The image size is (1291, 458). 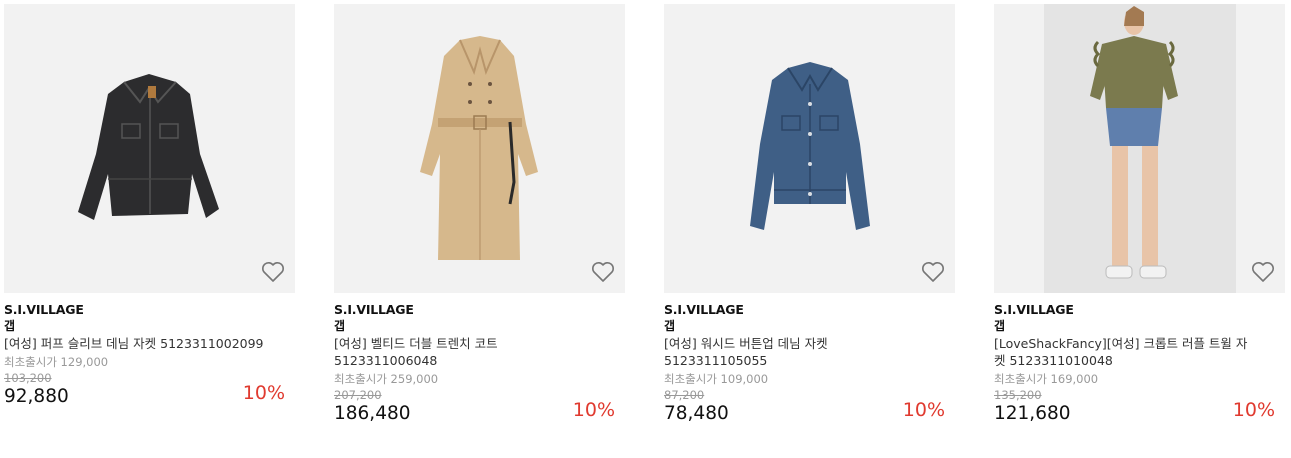 I want to click on sale-price: 186,480, so click(x=372, y=413).